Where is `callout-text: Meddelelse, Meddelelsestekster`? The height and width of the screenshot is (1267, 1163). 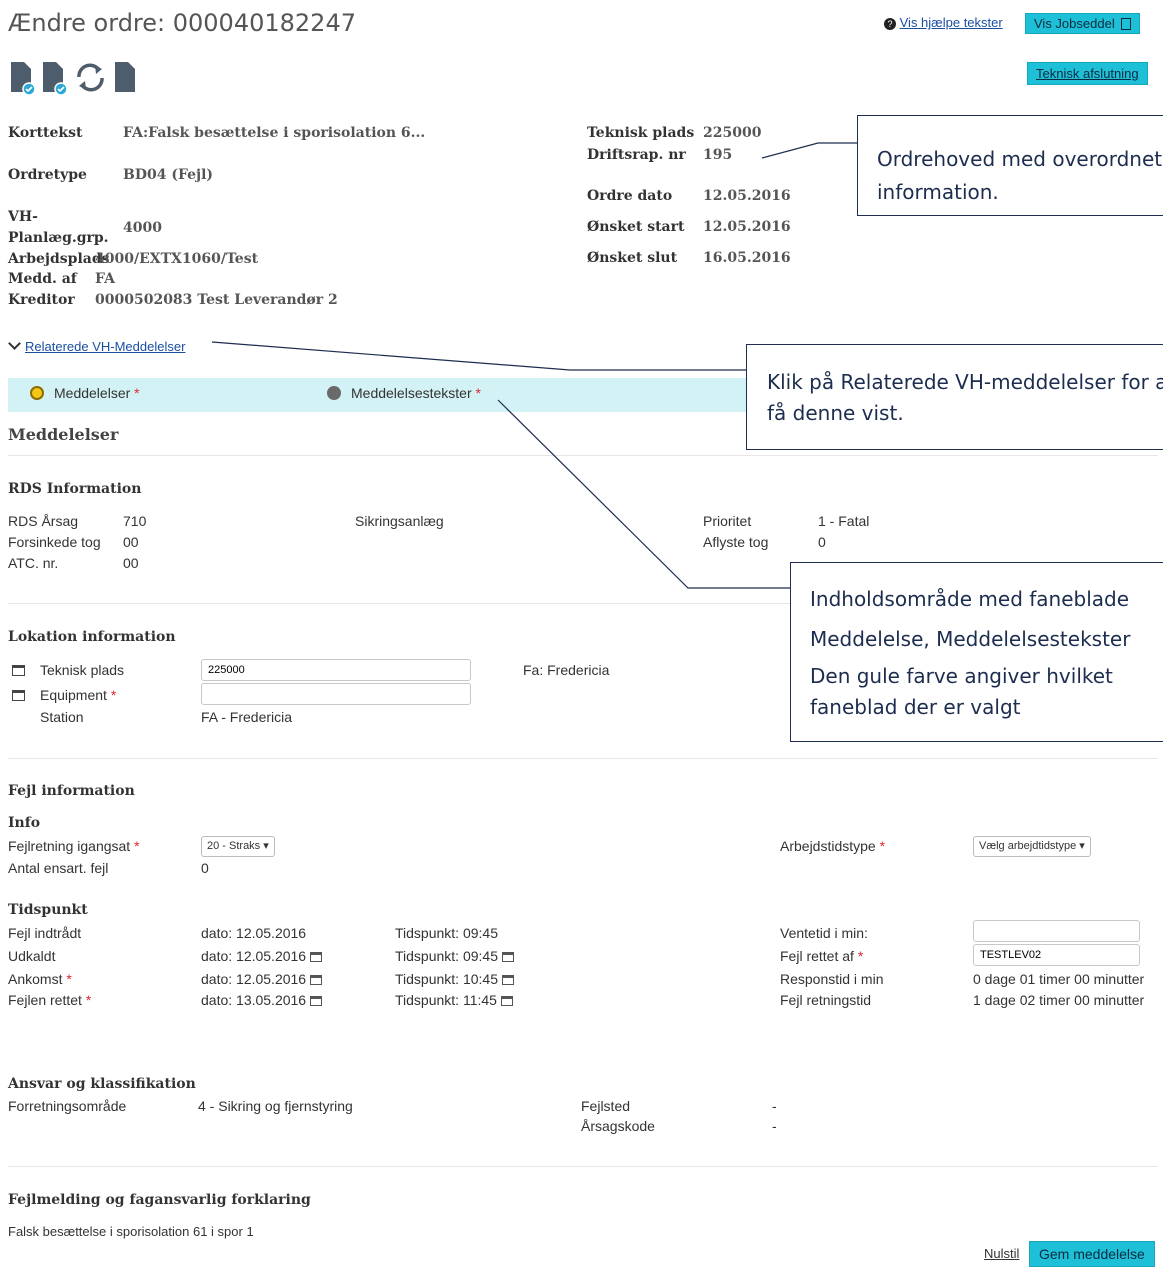 callout-text: Meddelelse, Meddelelsestekster is located at coordinates (970, 639).